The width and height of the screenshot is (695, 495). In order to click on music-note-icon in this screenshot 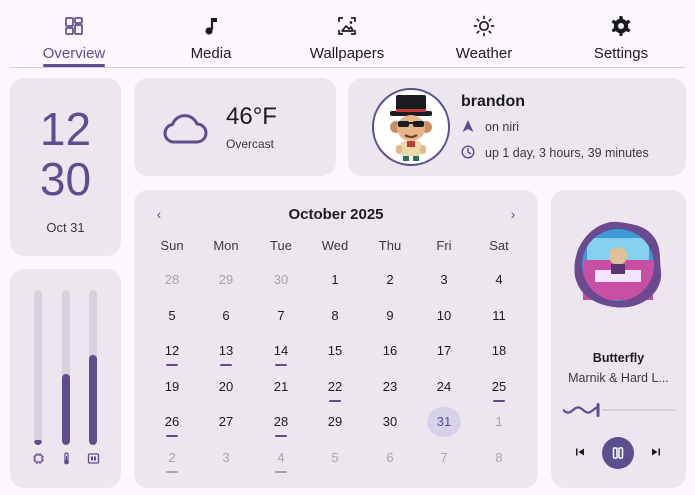, I will do `click(211, 26)`.